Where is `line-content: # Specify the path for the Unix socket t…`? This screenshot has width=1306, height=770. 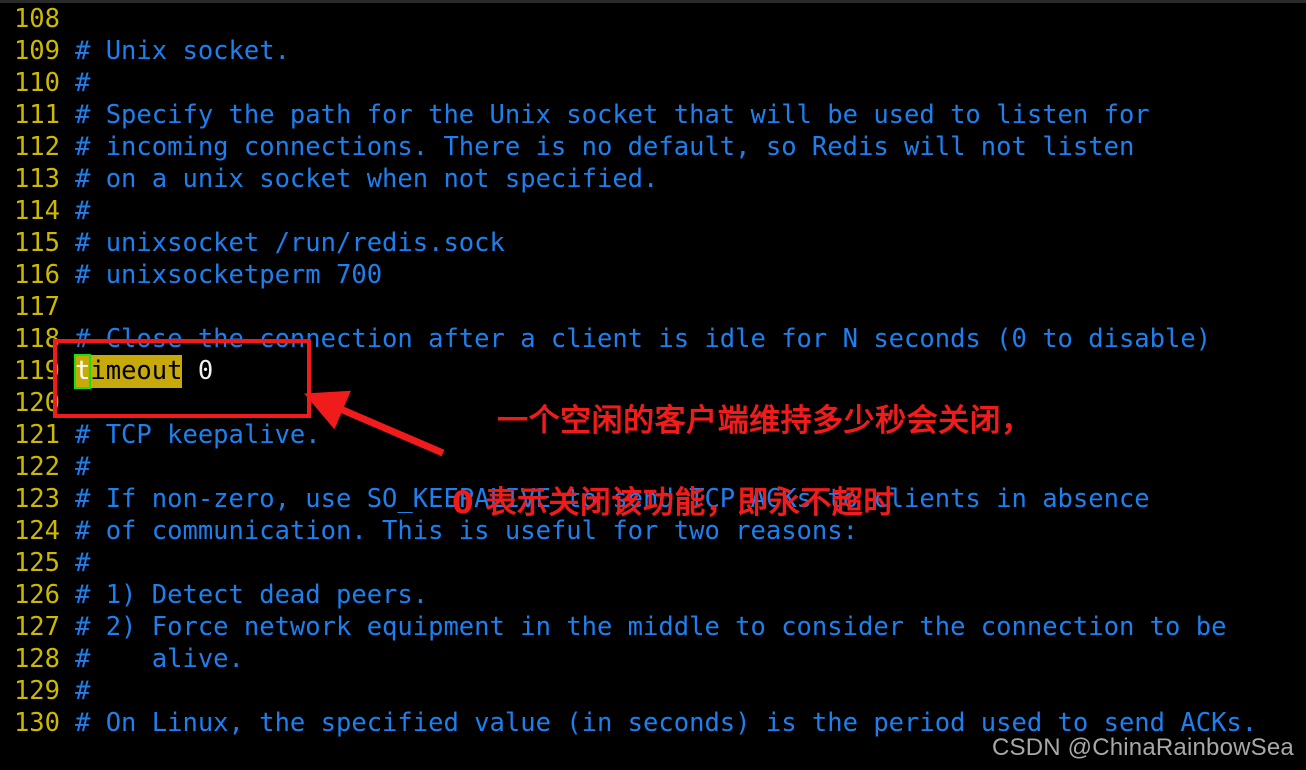
line-content: # Specify the path for the Unix socket t… is located at coordinates (612, 115).